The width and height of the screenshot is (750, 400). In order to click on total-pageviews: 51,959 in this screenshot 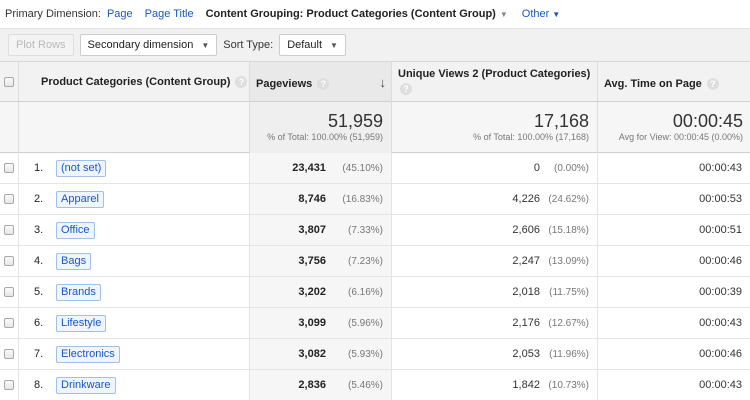, I will do `click(355, 121)`.